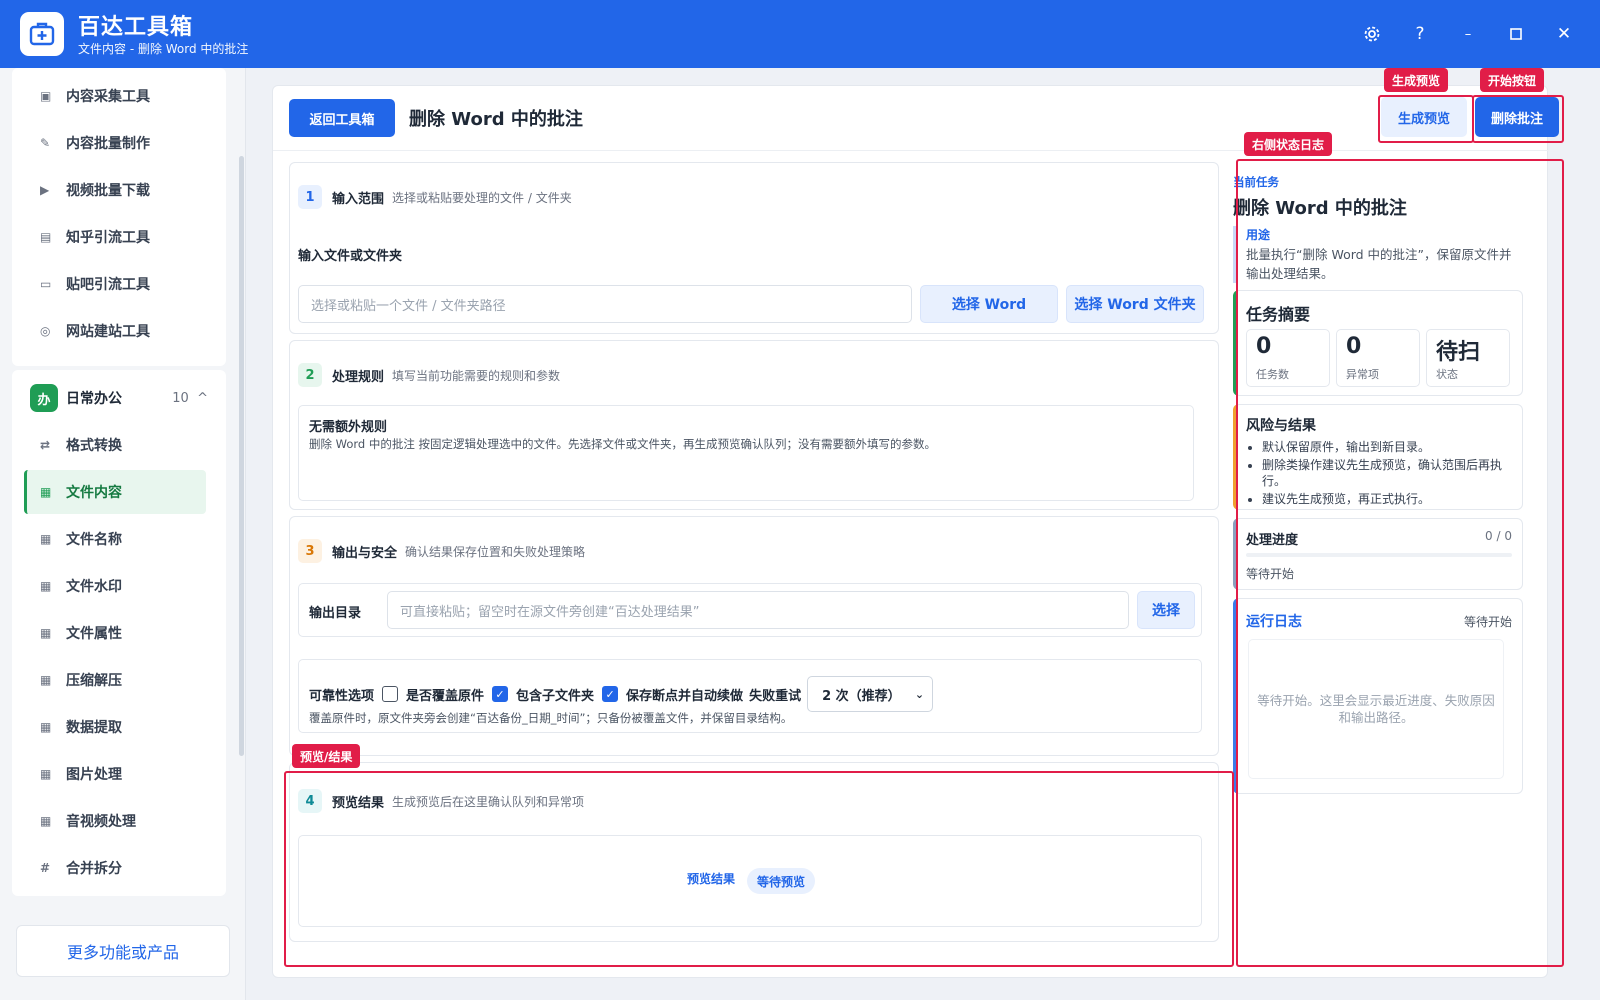  What do you see at coordinates (326, 756) in the screenshot?
I see `annotation-tag-result: 预览/结果` at bounding box center [326, 756].